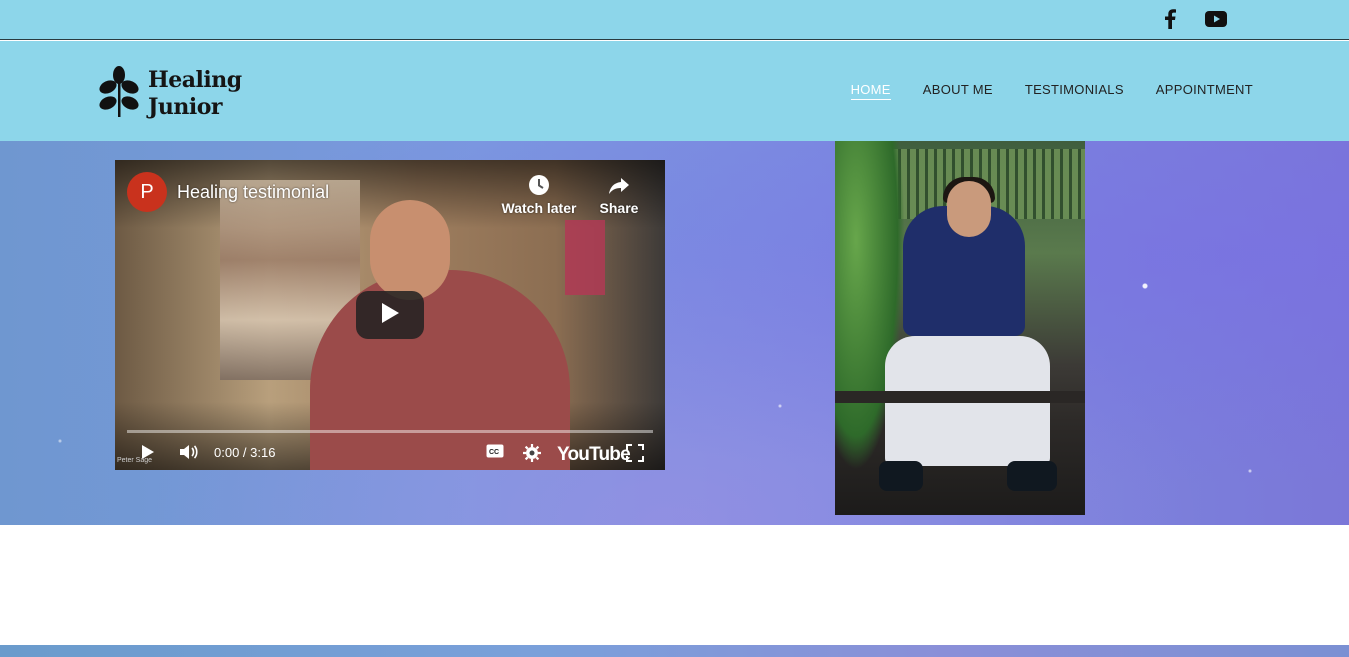  What do you see at coordinates (958, 91) in the screenshot?
I see `nav-about-me: ABOUT ME` at bounding box center [958, 91].